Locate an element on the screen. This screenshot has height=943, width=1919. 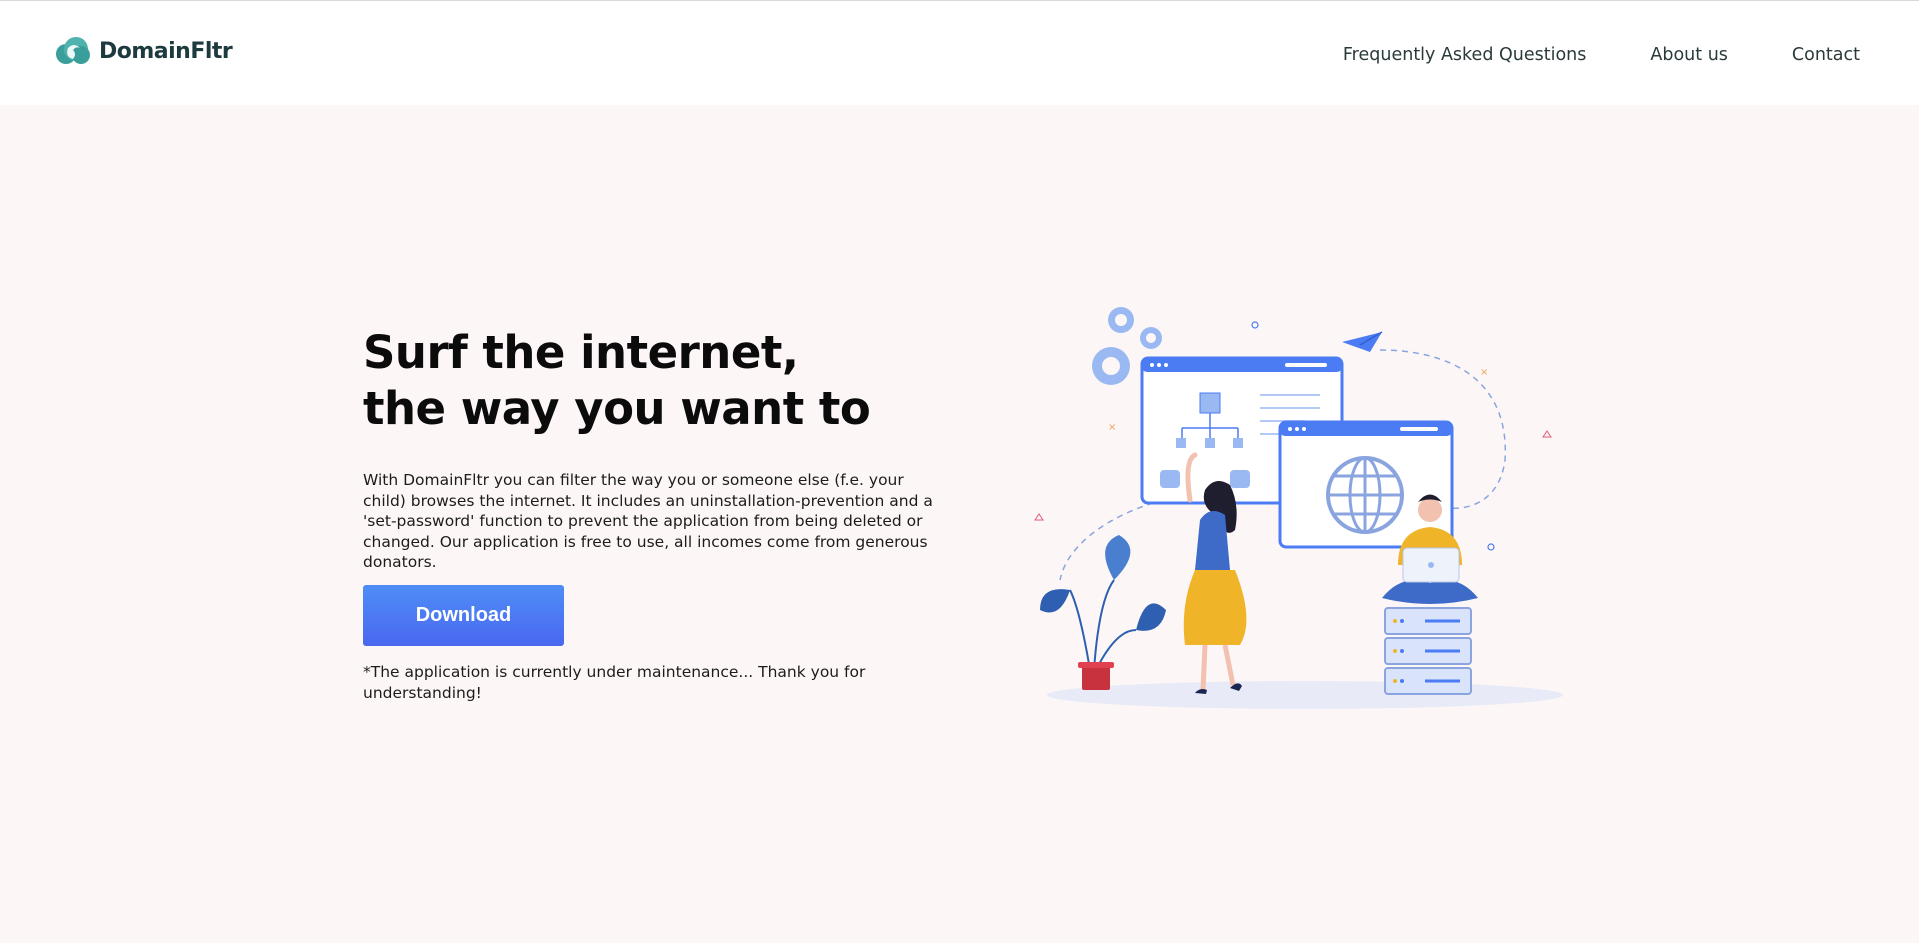
hero-title-line-2: the way you want to is located at coordinates (617, 408).